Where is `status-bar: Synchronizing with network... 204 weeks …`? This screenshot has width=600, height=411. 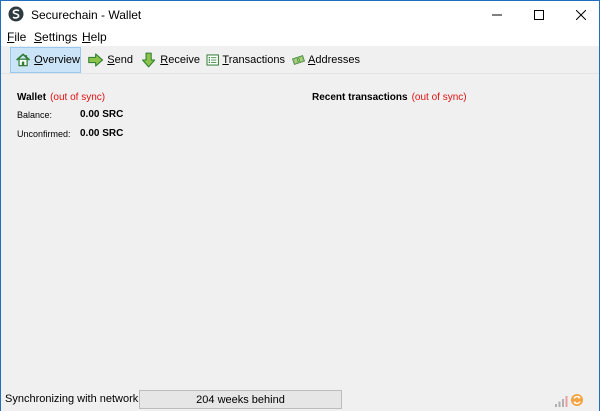 status-bar: Synchronizing with network... 204 weeks … is located at coordinates (300, 399).